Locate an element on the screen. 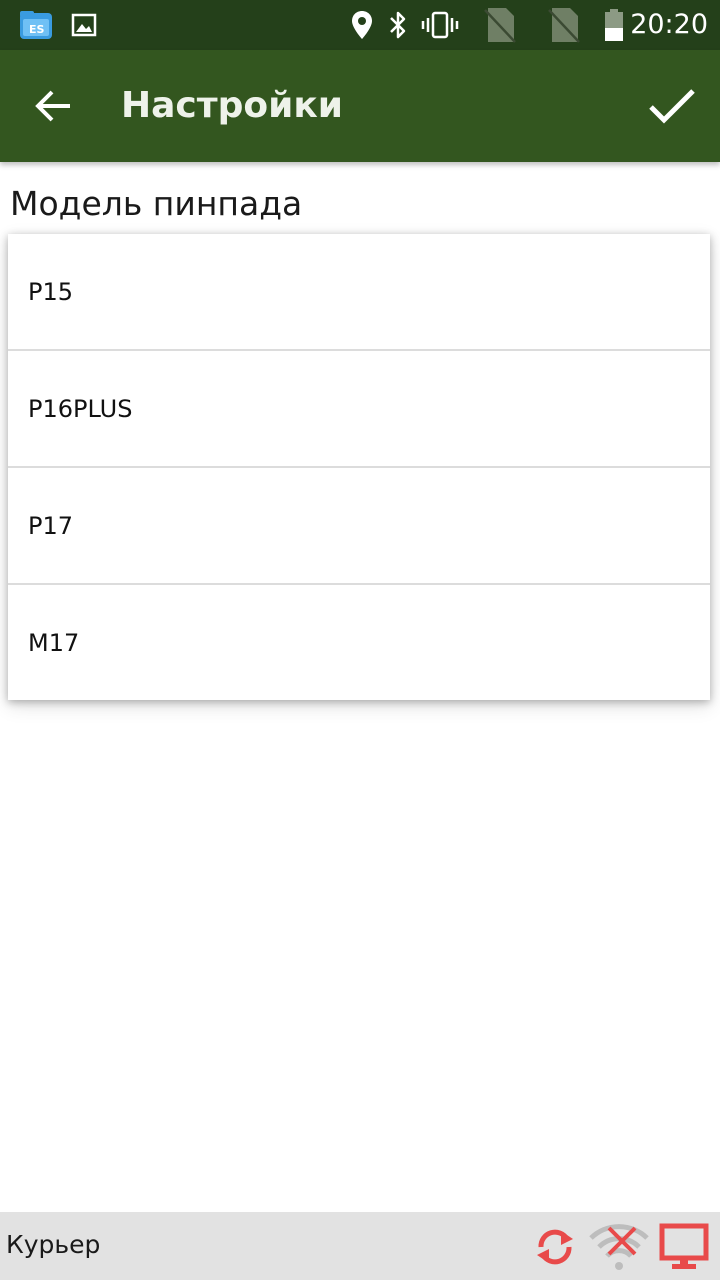  monitor-icon is located at coordinates (684, 1247).